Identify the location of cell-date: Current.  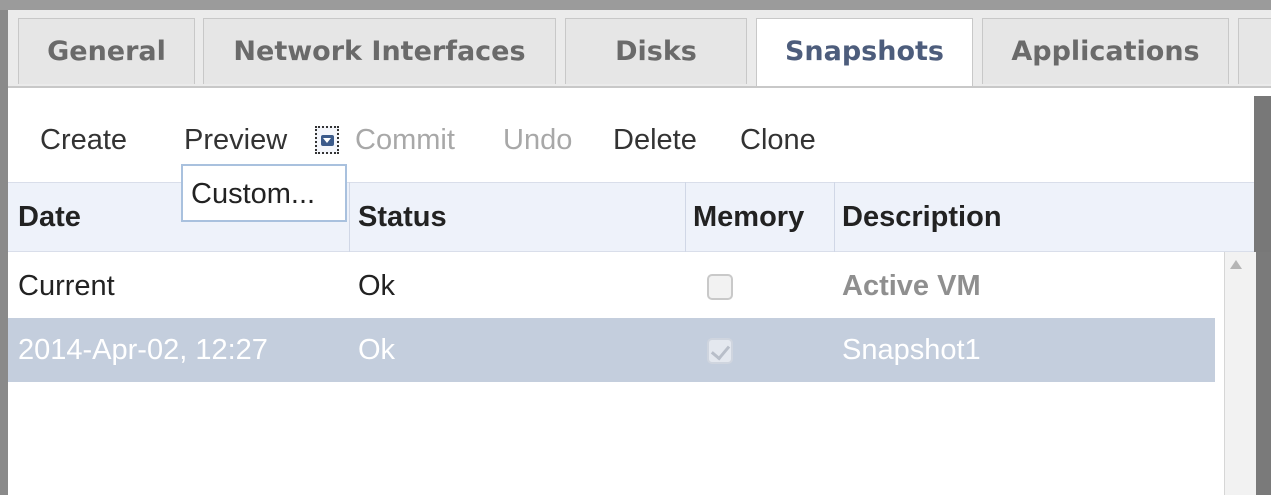
(66, 286).